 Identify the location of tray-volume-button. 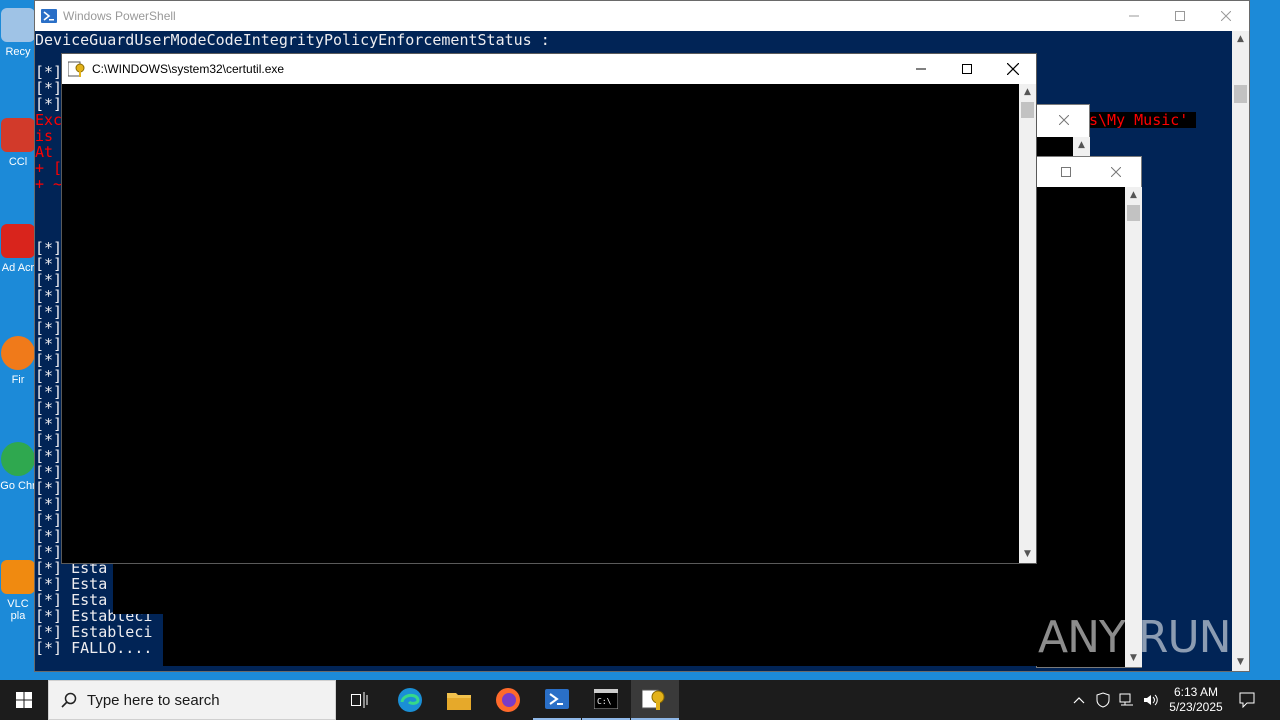
(1151, 700).